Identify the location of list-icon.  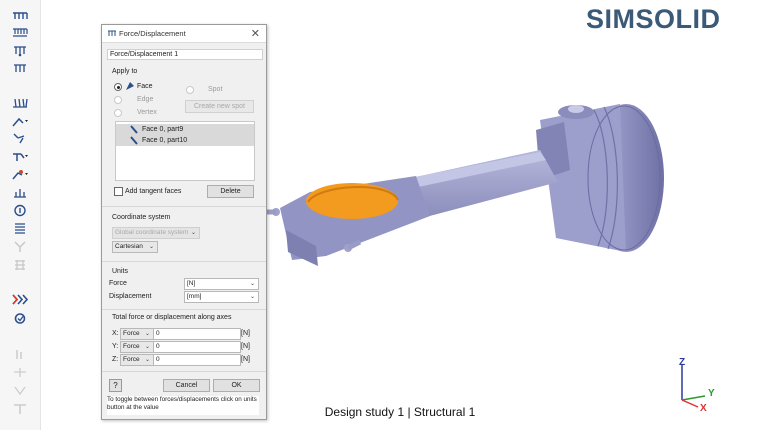
(20, 228).